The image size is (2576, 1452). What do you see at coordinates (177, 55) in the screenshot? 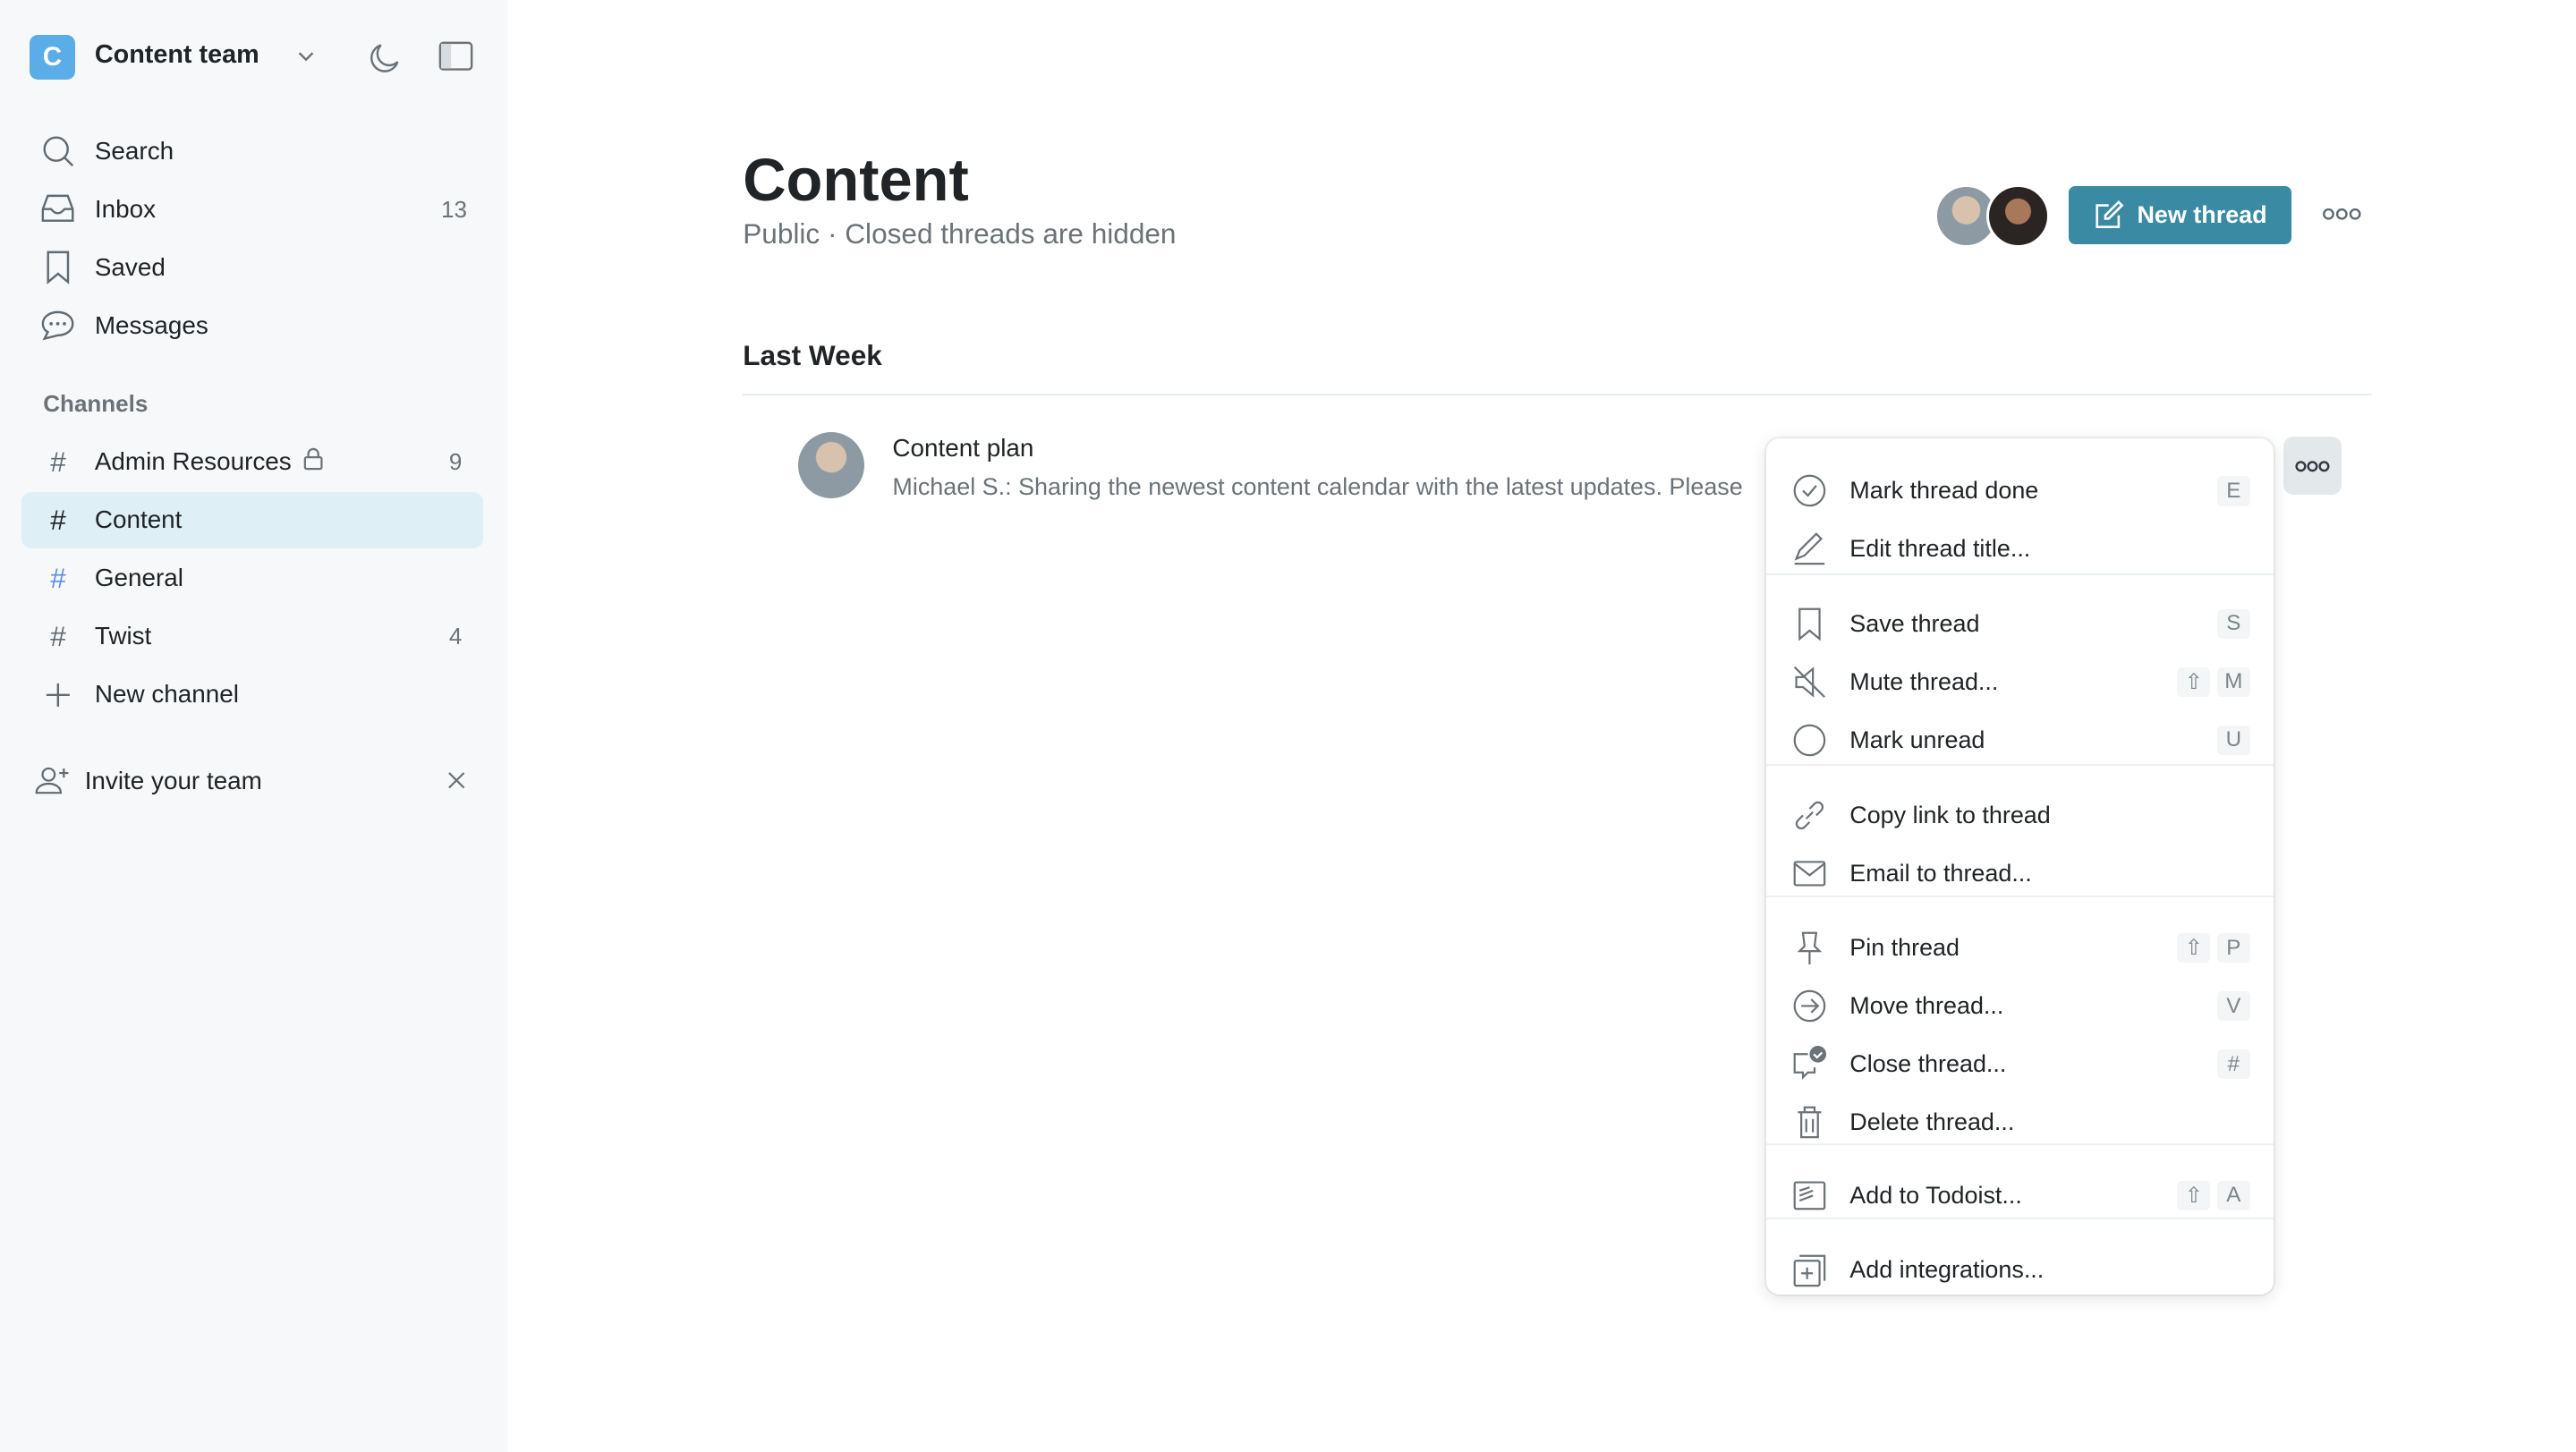
I see `team-name: Content team` at bounding box center [177, 55].